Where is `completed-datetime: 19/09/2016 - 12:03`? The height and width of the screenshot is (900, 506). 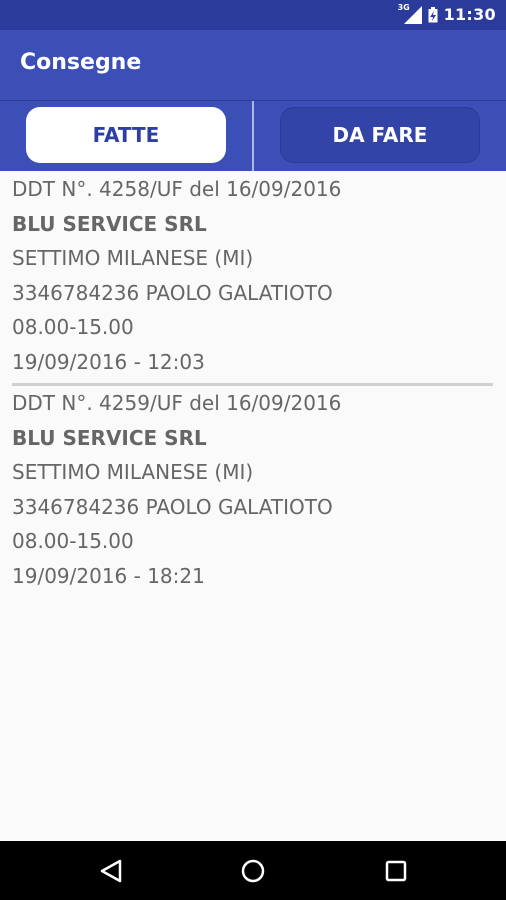 completed-datetime: 19/09/2016 - 12:03 is located at coordinates (108, 361).